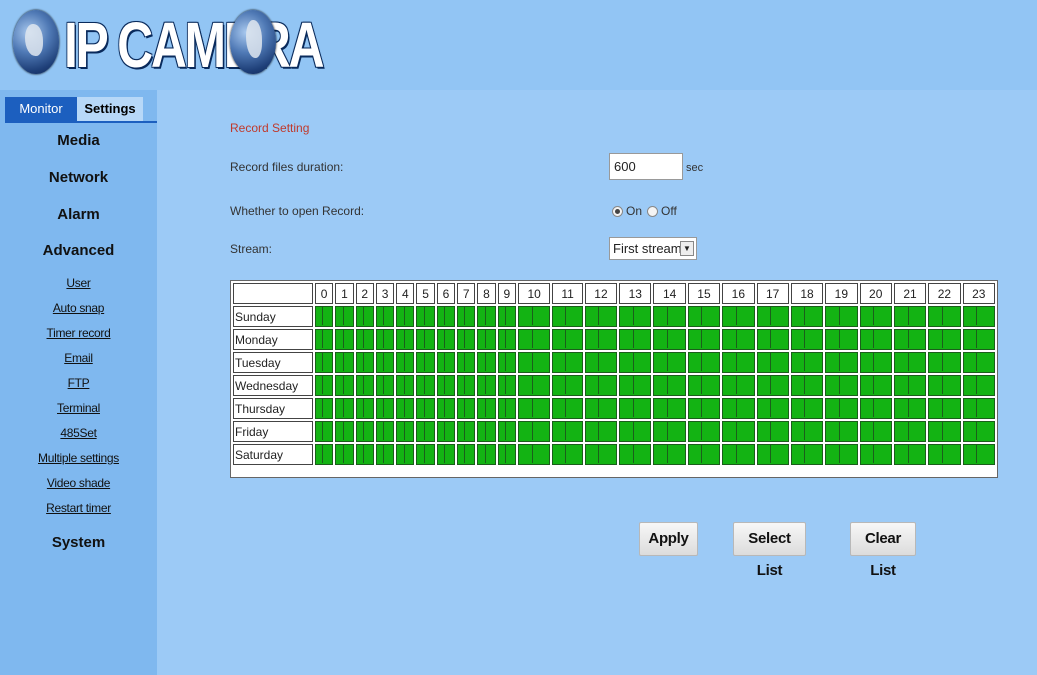 The width and height of the screenshot is (1037, 675). I want to click on sidebar-subitem-email: Email, so click(78, 358).